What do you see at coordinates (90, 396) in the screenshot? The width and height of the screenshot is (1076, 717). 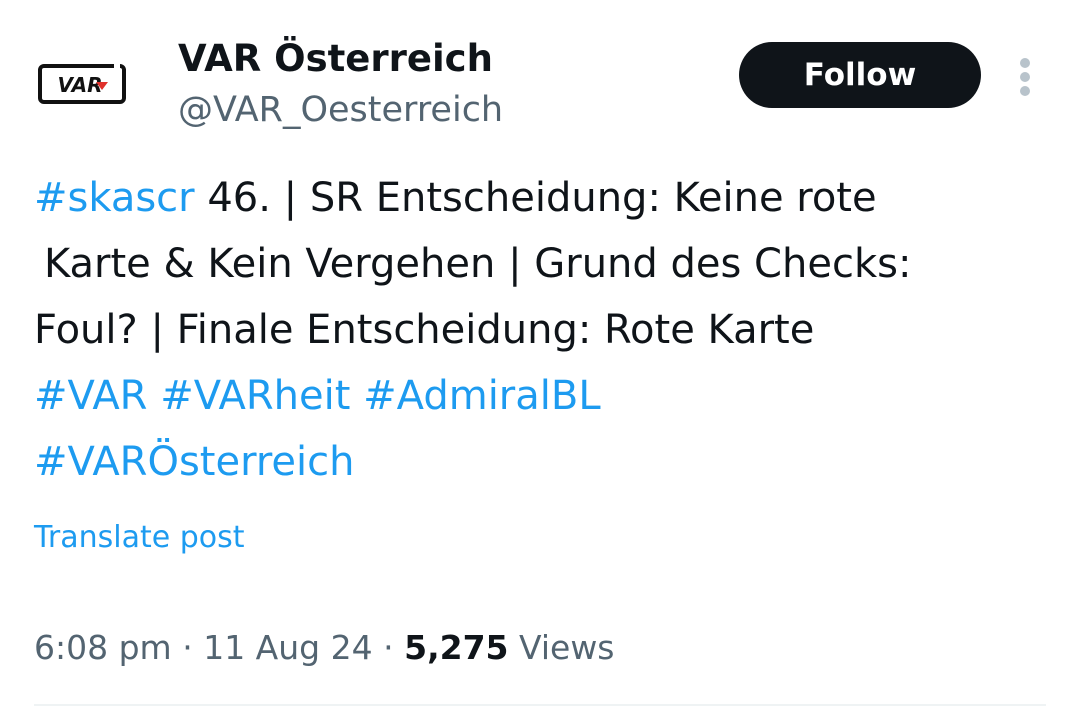 I see `hashtag-link: #VAR` at bounding box center [90, 396].